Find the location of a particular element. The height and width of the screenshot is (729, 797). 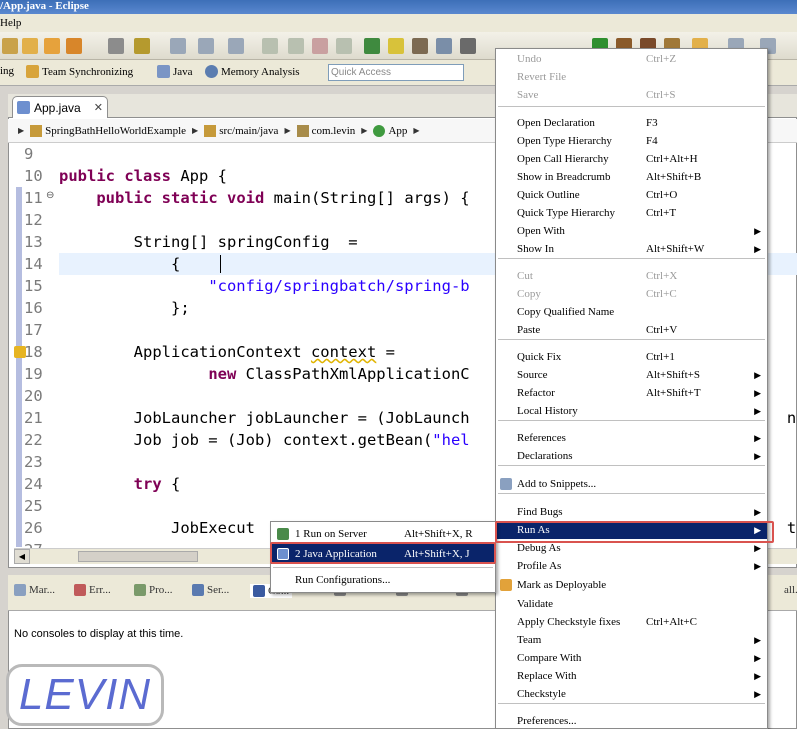

quick-access-input: Quick Access is located at coordinates (396, 72).